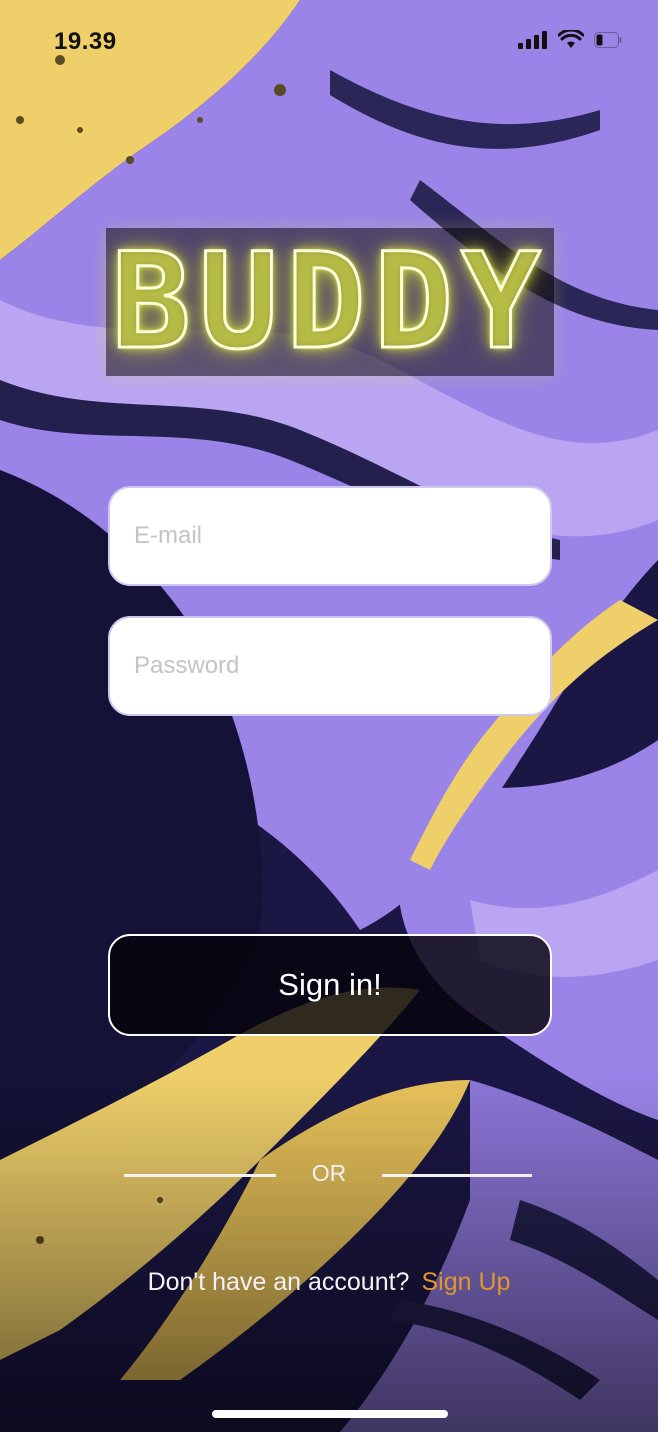 The image size is (658, 1432). I want to click on or-divider-label: OR, so click(329, 1173).